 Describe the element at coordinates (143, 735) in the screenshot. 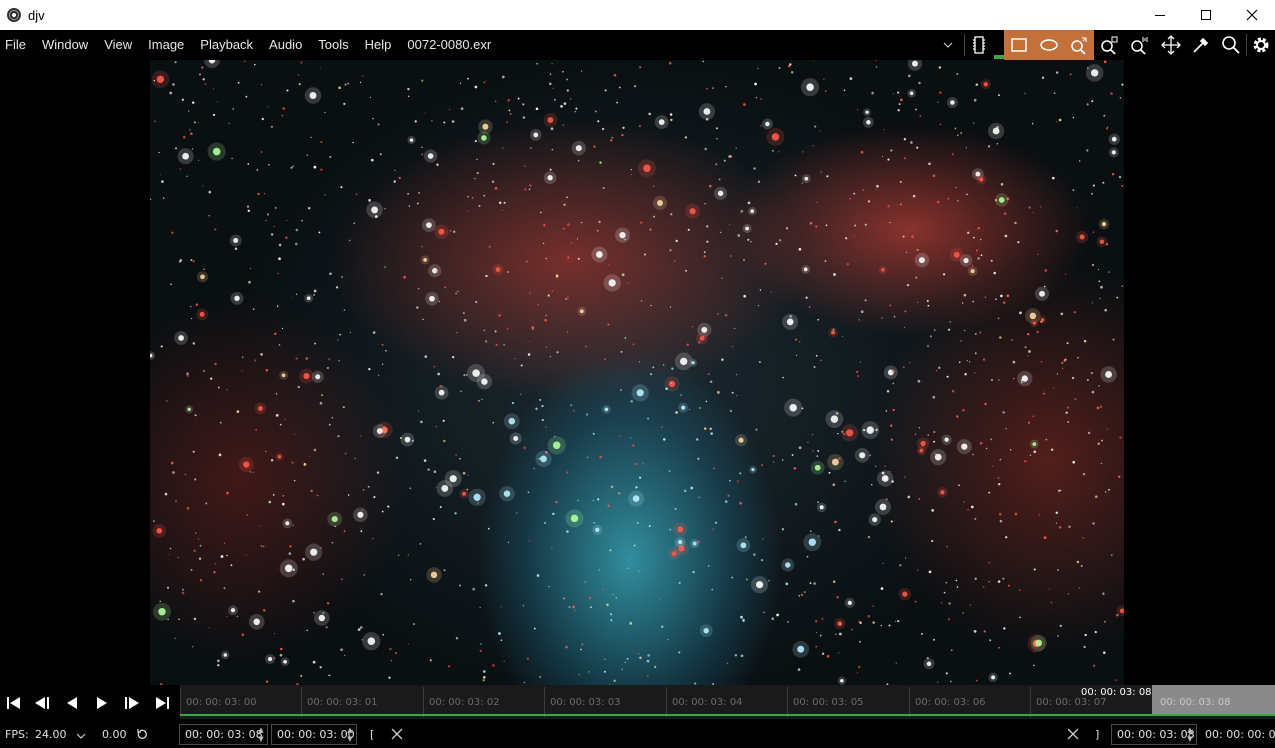

I see `loop-icon` at that location.